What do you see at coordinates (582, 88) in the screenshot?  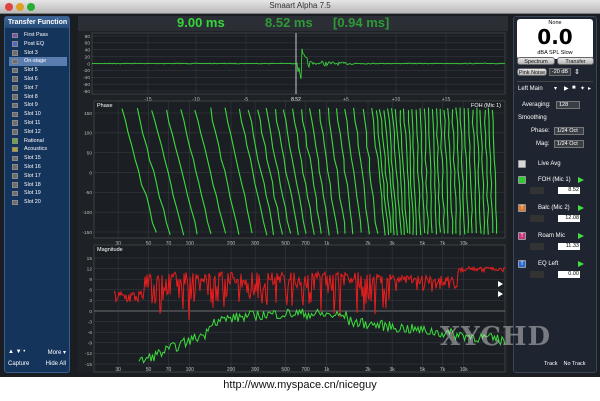 I see `settings-icon: ✦` at bounding box center [582, 88].